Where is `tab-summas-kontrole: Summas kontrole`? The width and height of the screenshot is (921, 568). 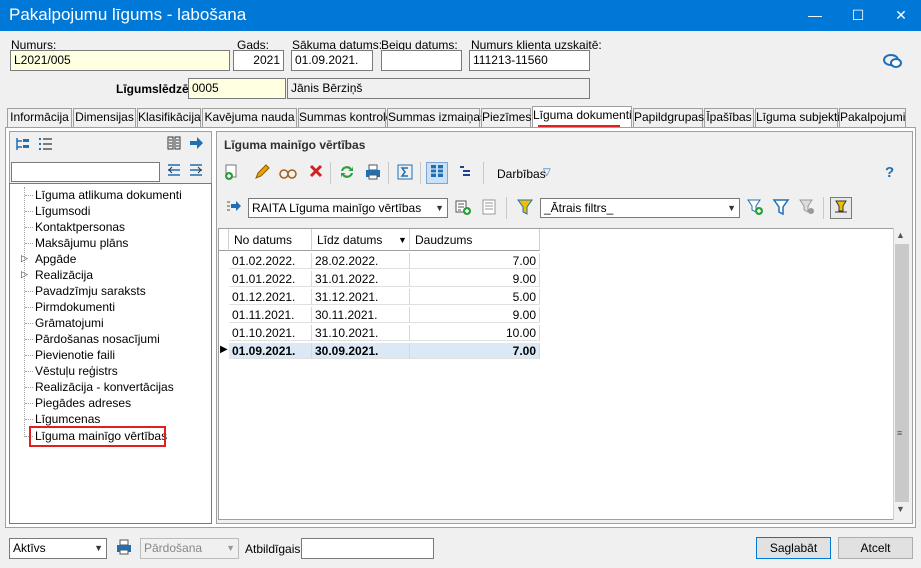 tab-summas-kontrole: Summas kontrole is located at coordinates (345, 117).